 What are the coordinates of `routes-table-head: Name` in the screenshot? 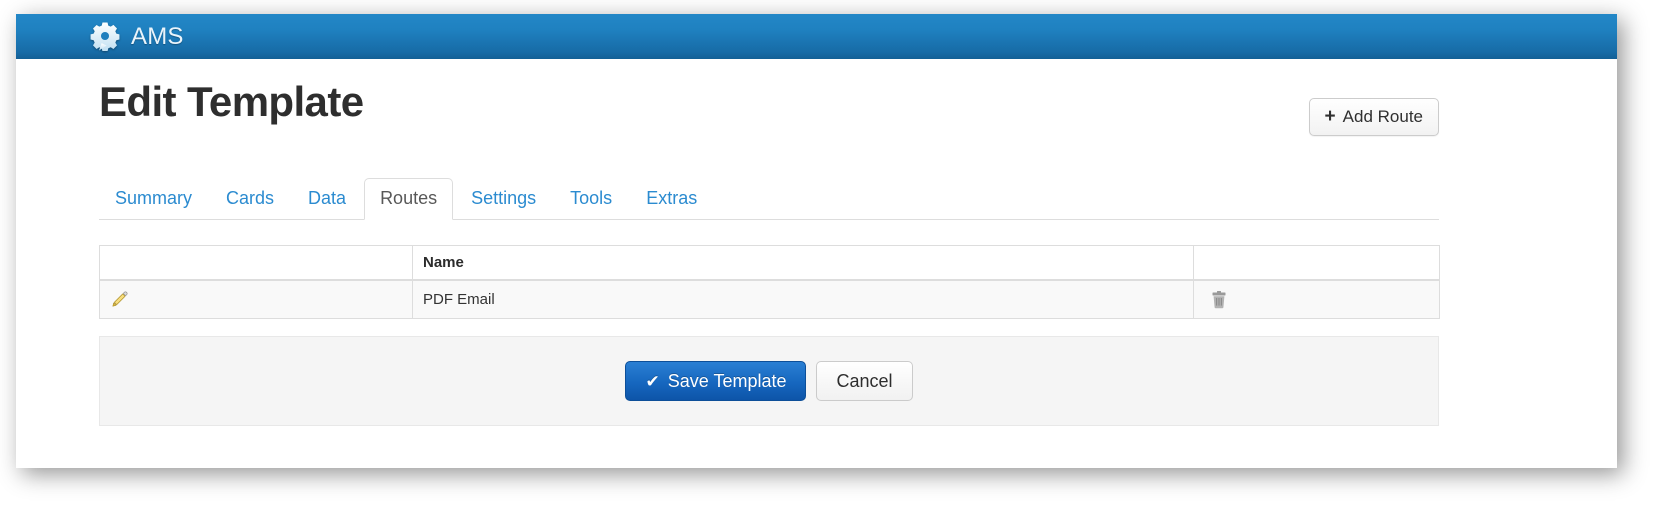 It's located at (769, 263).